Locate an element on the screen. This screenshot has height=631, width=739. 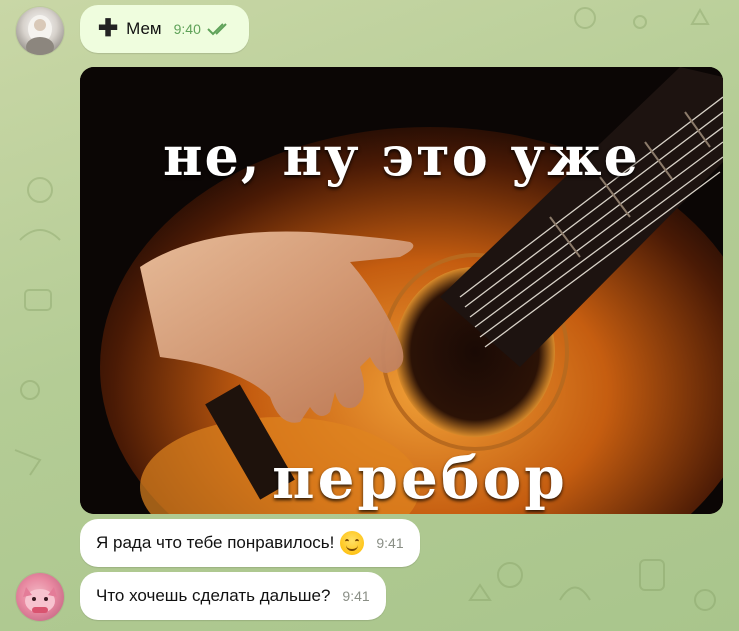
read-checkmarks-icon is located at coordinates (220, 29).